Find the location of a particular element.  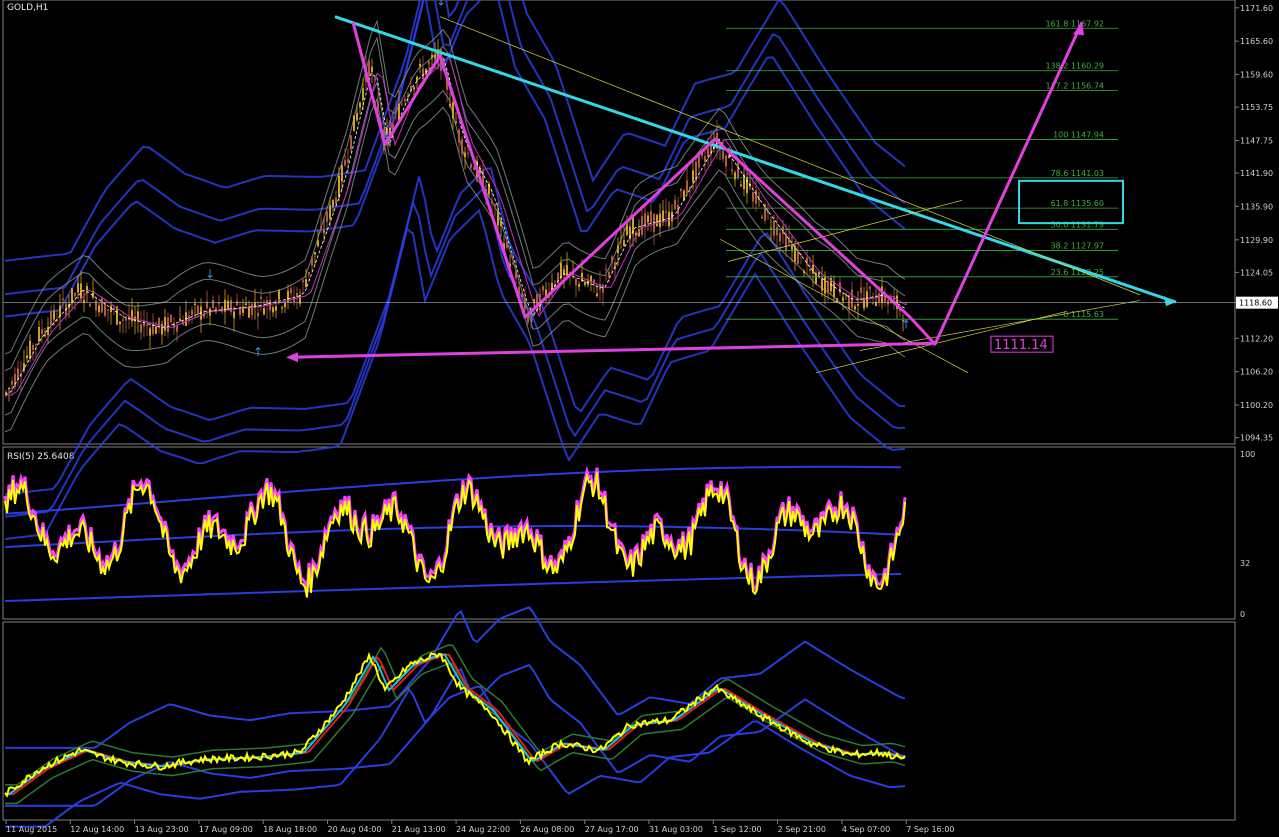

fib-label: 100 1147.94 is located at coordinates (1078, 134).